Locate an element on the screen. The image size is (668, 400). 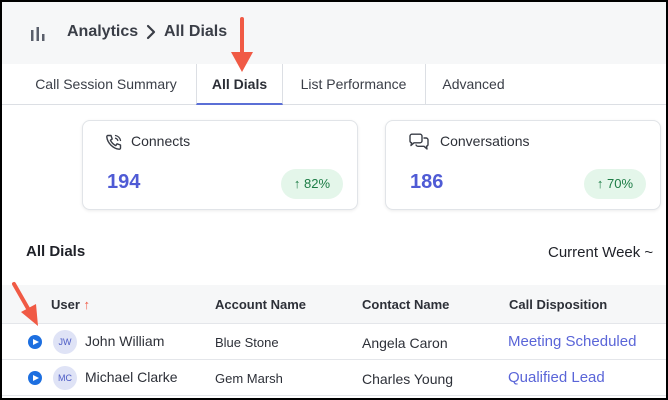
call-disposition-link: Meeting Scheduled is located at coordinates (572, 341).